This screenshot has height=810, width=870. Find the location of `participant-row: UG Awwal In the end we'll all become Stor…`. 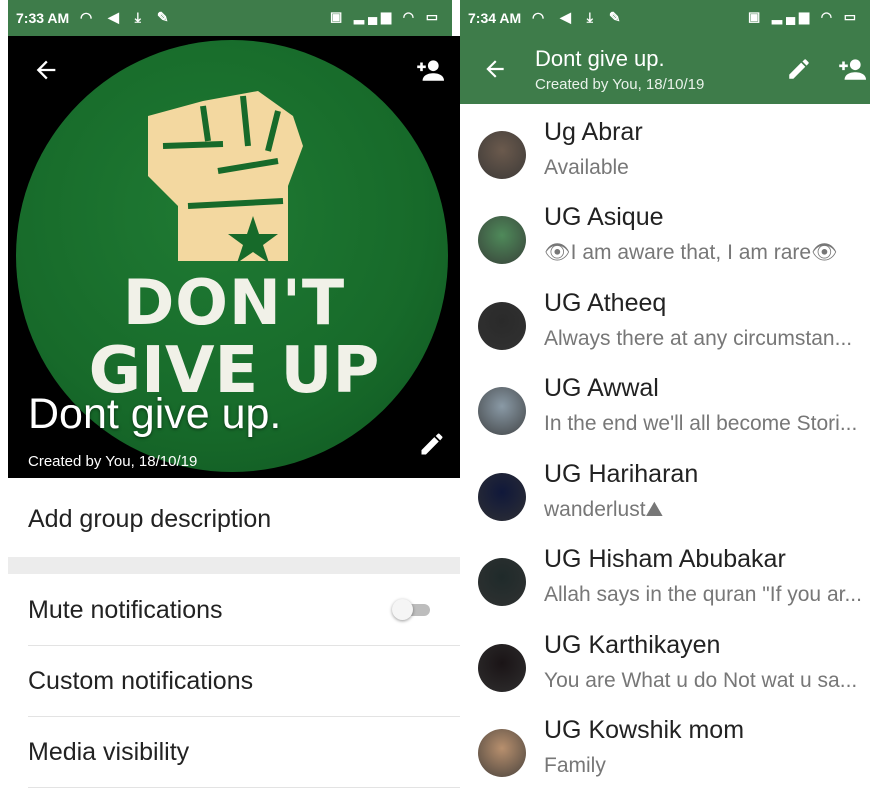

participant-row: UG Awwal In the end we'll all become Stor… is located at coordinates (665, 415).